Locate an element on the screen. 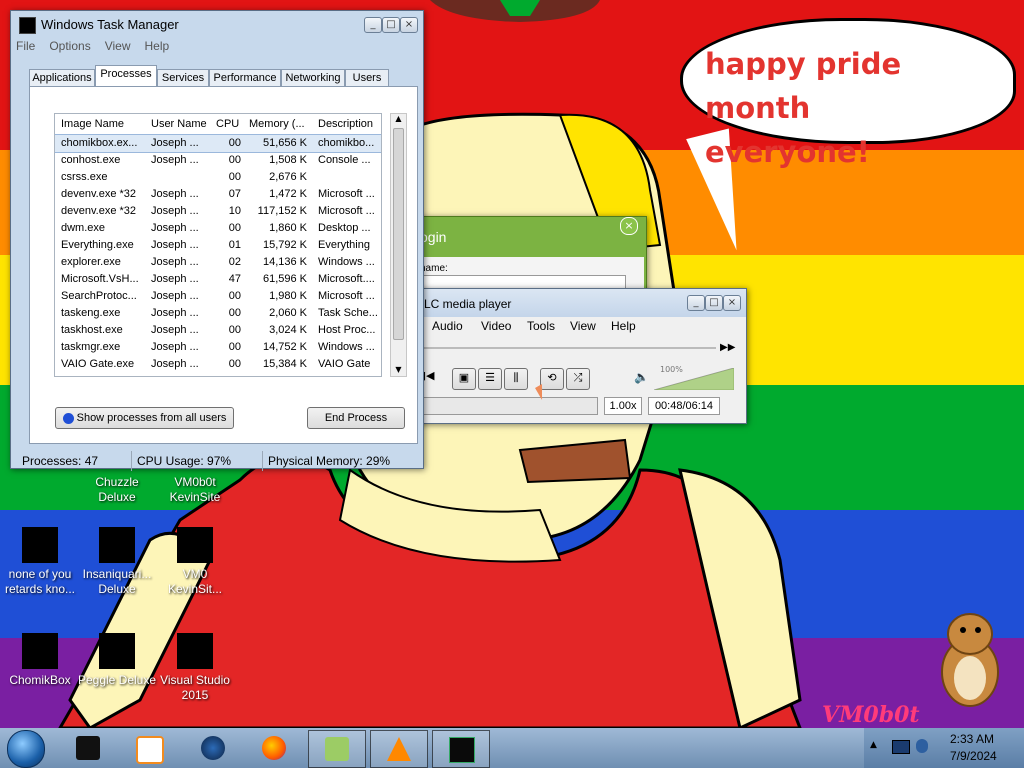  taskbar-window-icon is located at coordinates (88, 748).